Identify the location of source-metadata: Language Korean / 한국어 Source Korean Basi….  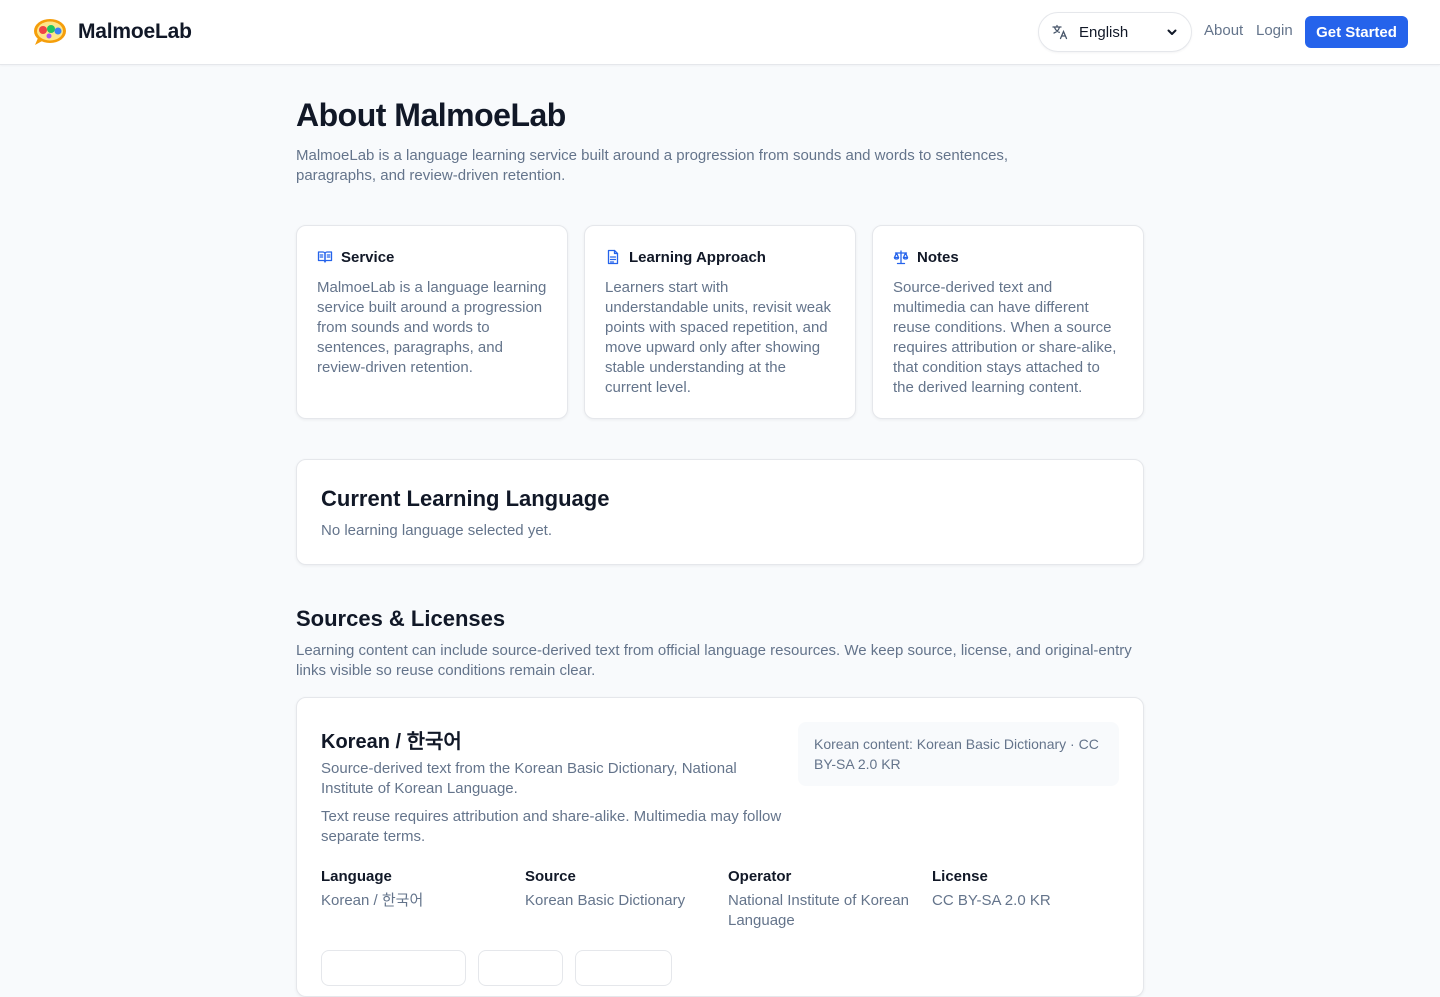
(721, 903).